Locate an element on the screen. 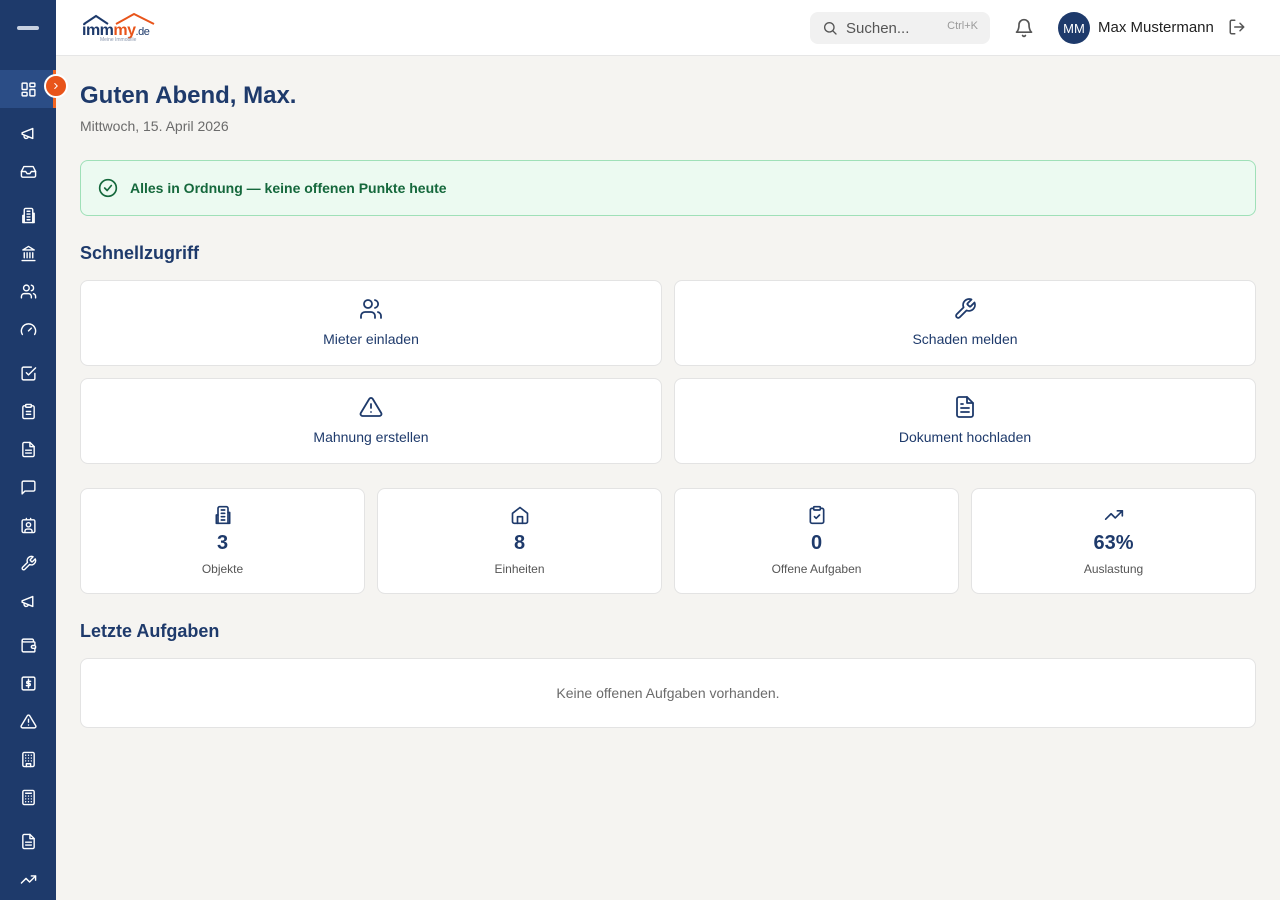  sidebar-item-inbox is located at coordinates (28, 171).